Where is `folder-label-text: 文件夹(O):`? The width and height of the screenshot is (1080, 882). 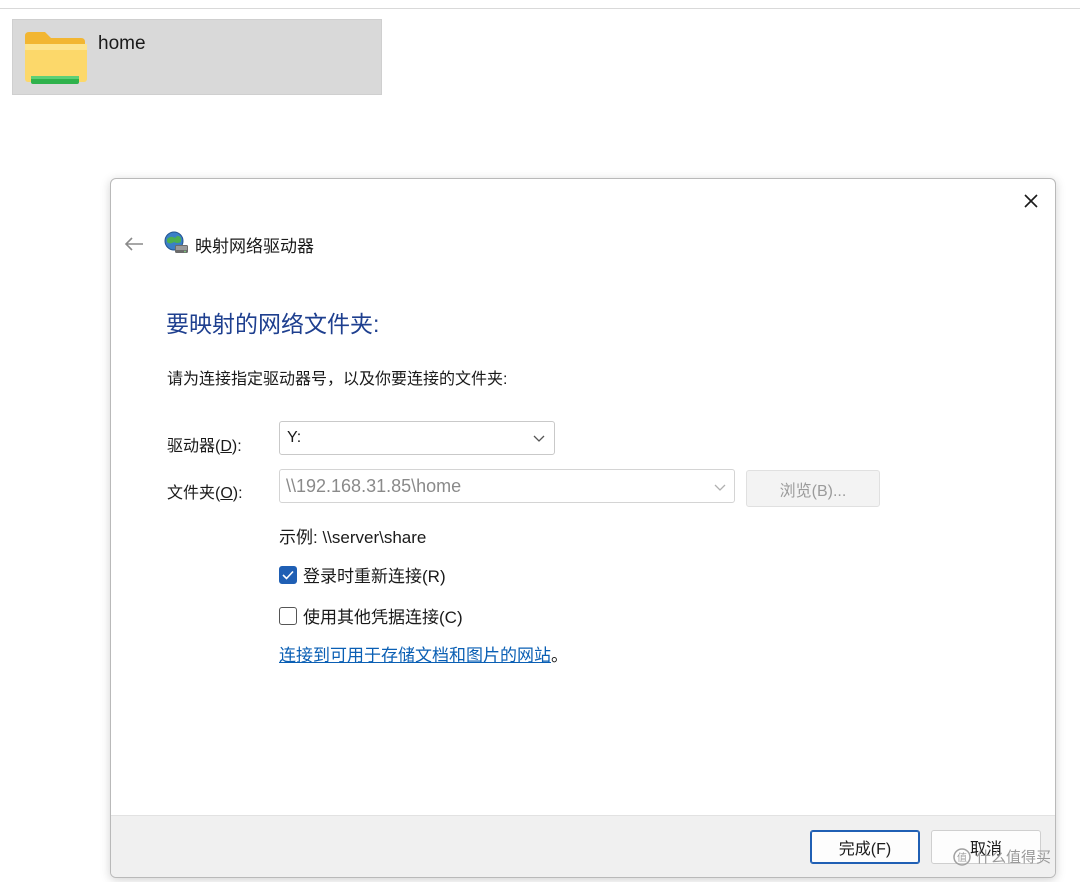
folder-label-text: 文件夹(O): is located at coordinates (205, 493).